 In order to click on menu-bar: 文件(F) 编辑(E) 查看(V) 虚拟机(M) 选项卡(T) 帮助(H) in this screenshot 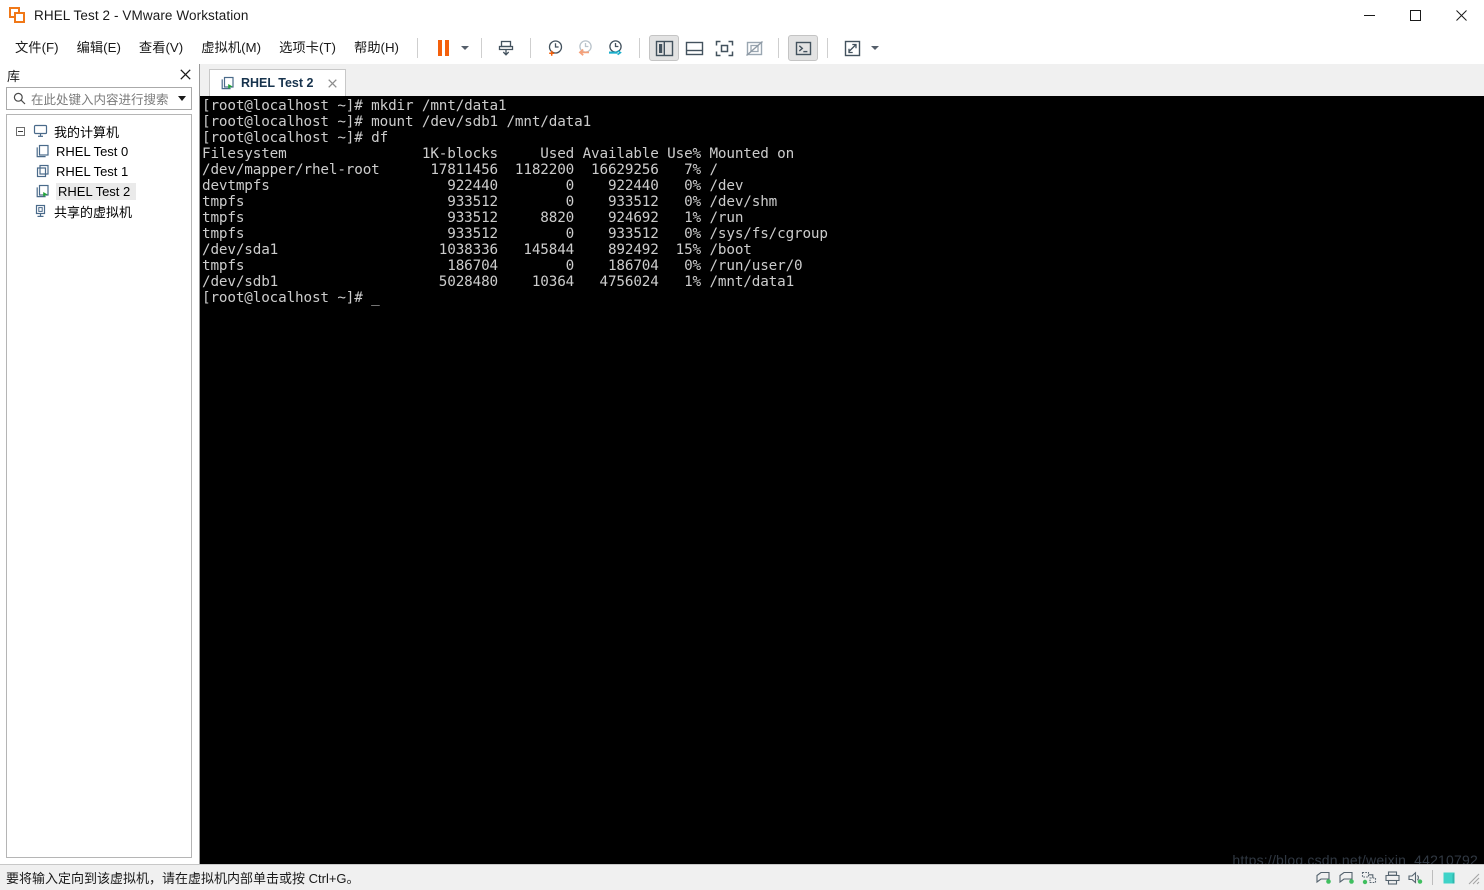, I will do `click(742, 48)`.